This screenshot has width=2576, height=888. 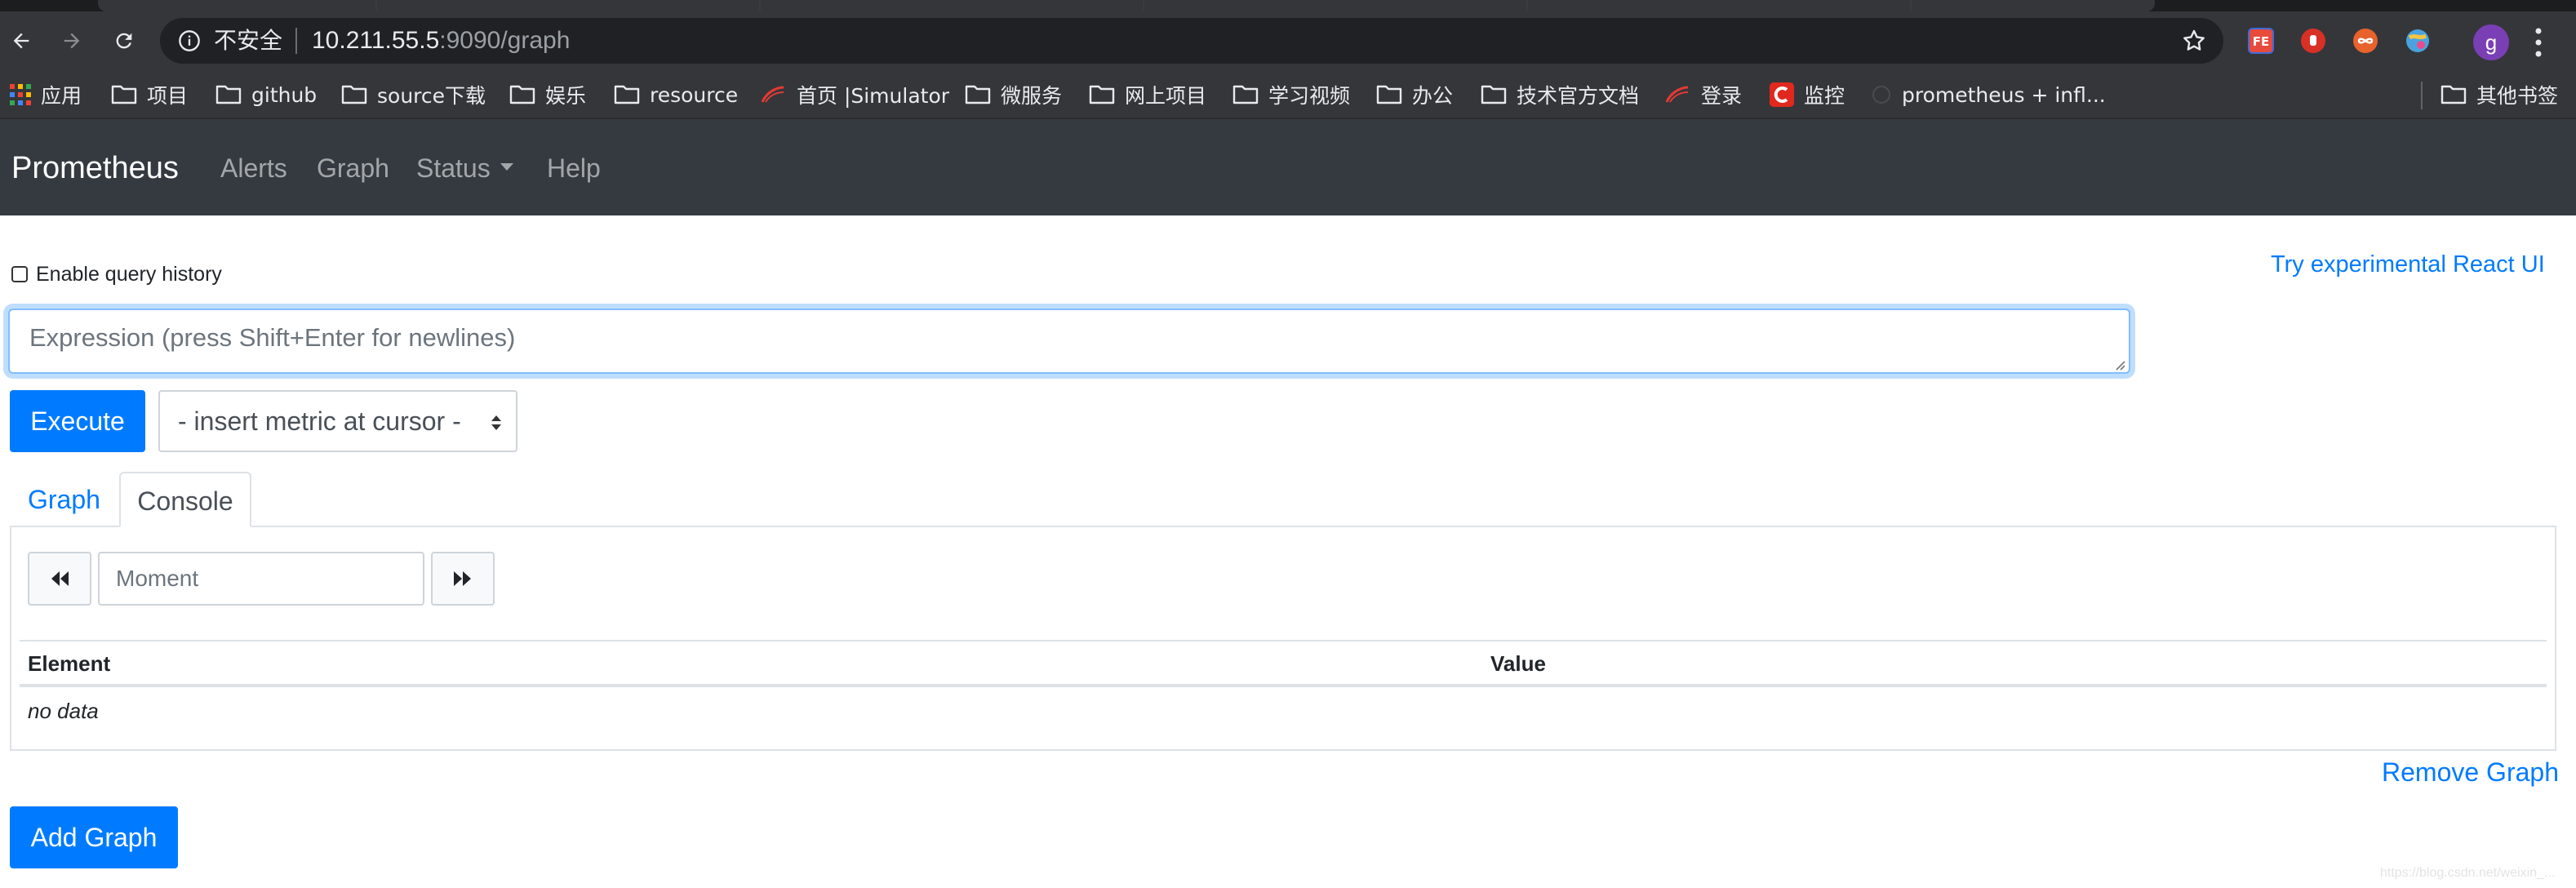 What do you see at coordinates (19, 274) in the screenshot?
I see `query-history-checkbox` at bounding box center [19, 274].